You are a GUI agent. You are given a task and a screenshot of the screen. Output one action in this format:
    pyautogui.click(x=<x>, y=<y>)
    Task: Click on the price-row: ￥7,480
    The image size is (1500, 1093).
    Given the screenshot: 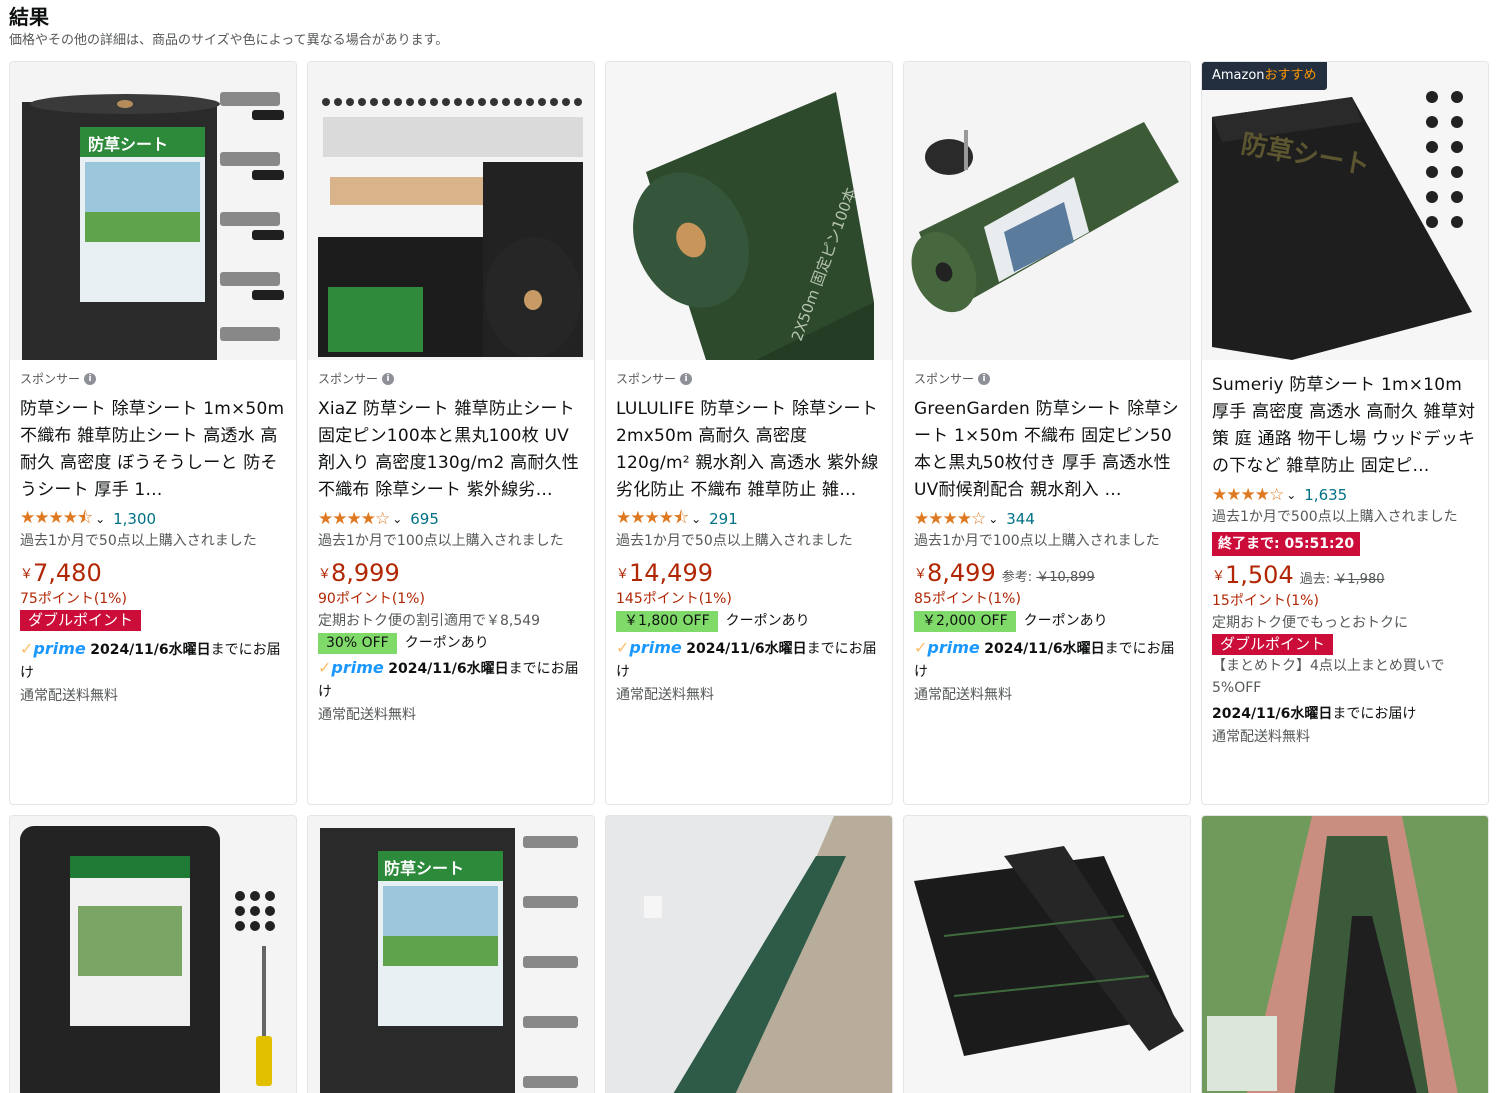 What is the action you would take?
    pyautogui.click(x=154, y=573)
    